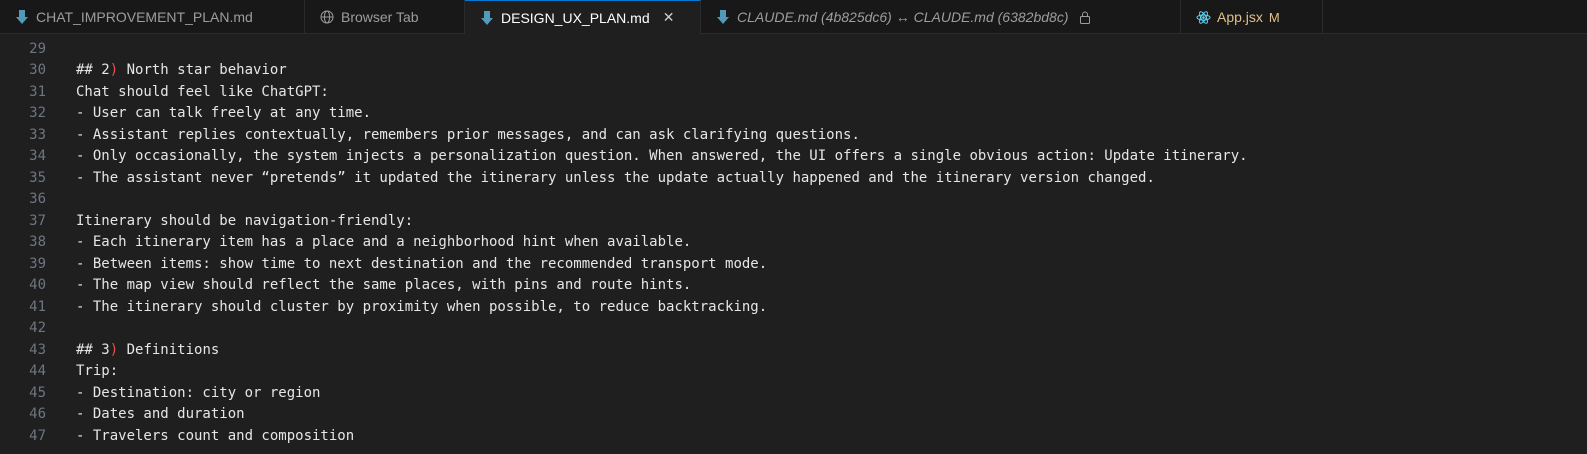  Describe the element at coordinates (1240, 17) in the screenshot. I see `tab-label: App.jsx` at that location.